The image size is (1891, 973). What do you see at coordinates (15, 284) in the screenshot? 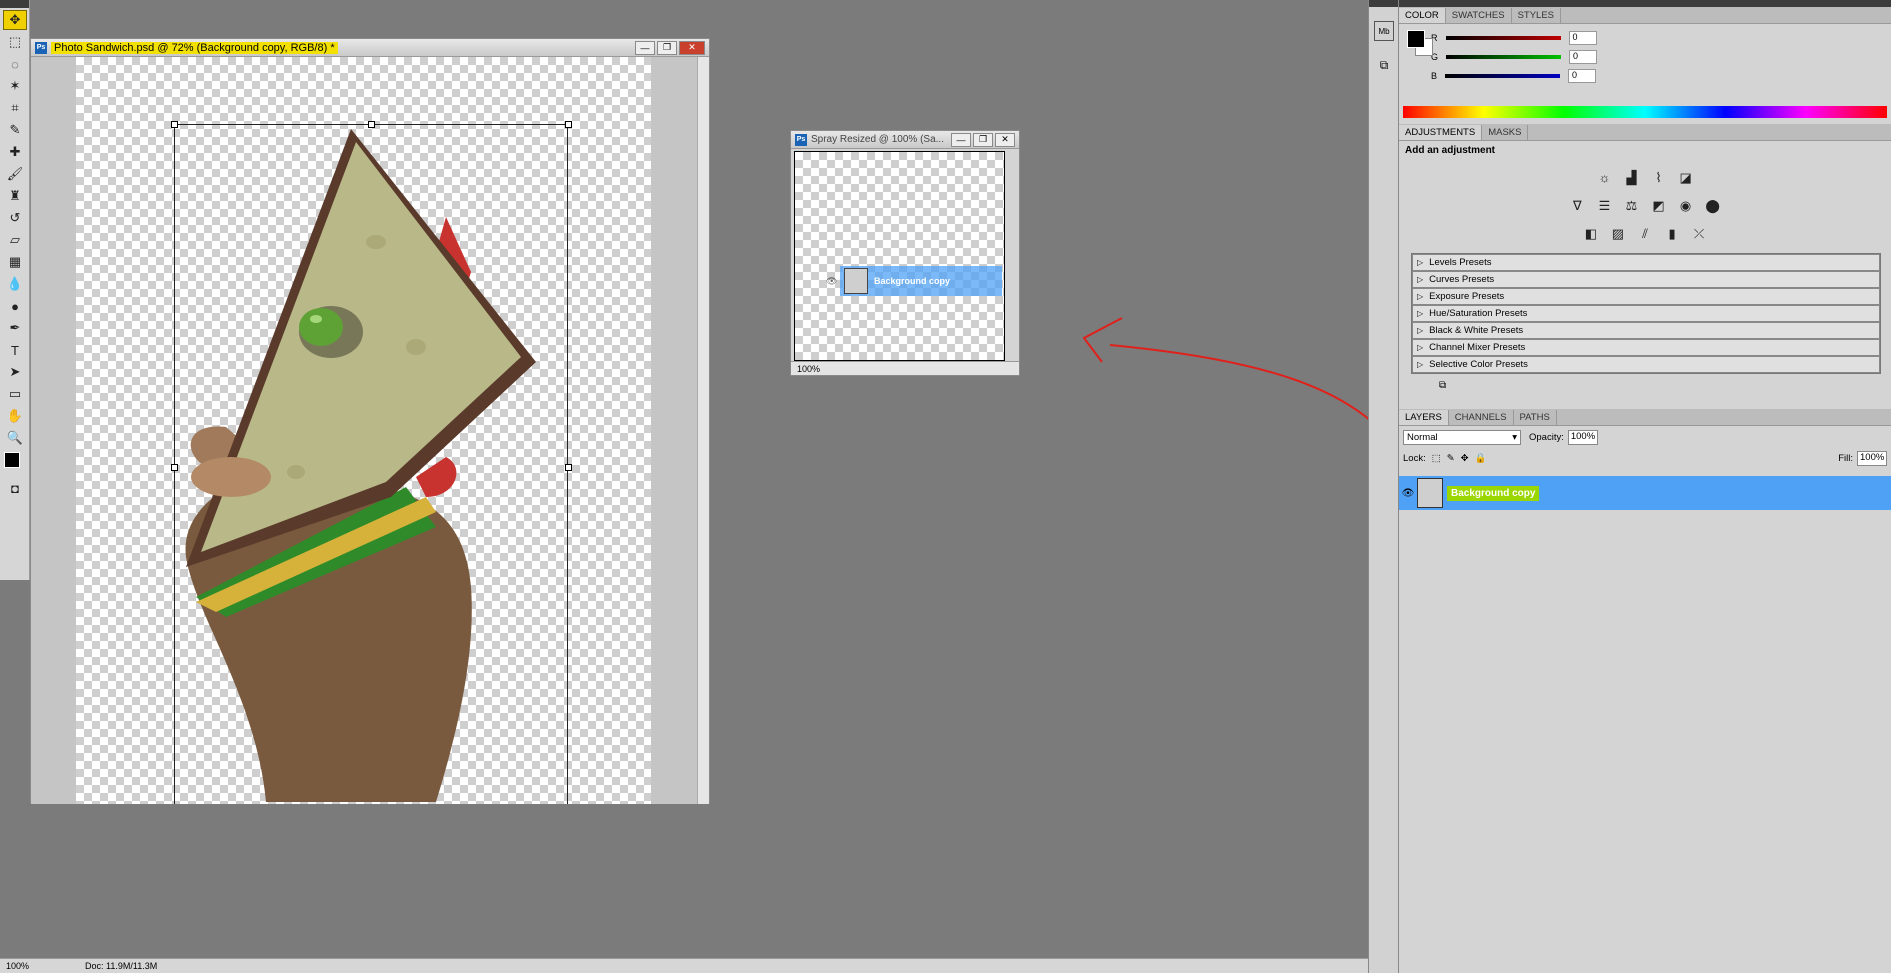
I see `blur-tool-icon: 💧` at bounding box center [15, 284].